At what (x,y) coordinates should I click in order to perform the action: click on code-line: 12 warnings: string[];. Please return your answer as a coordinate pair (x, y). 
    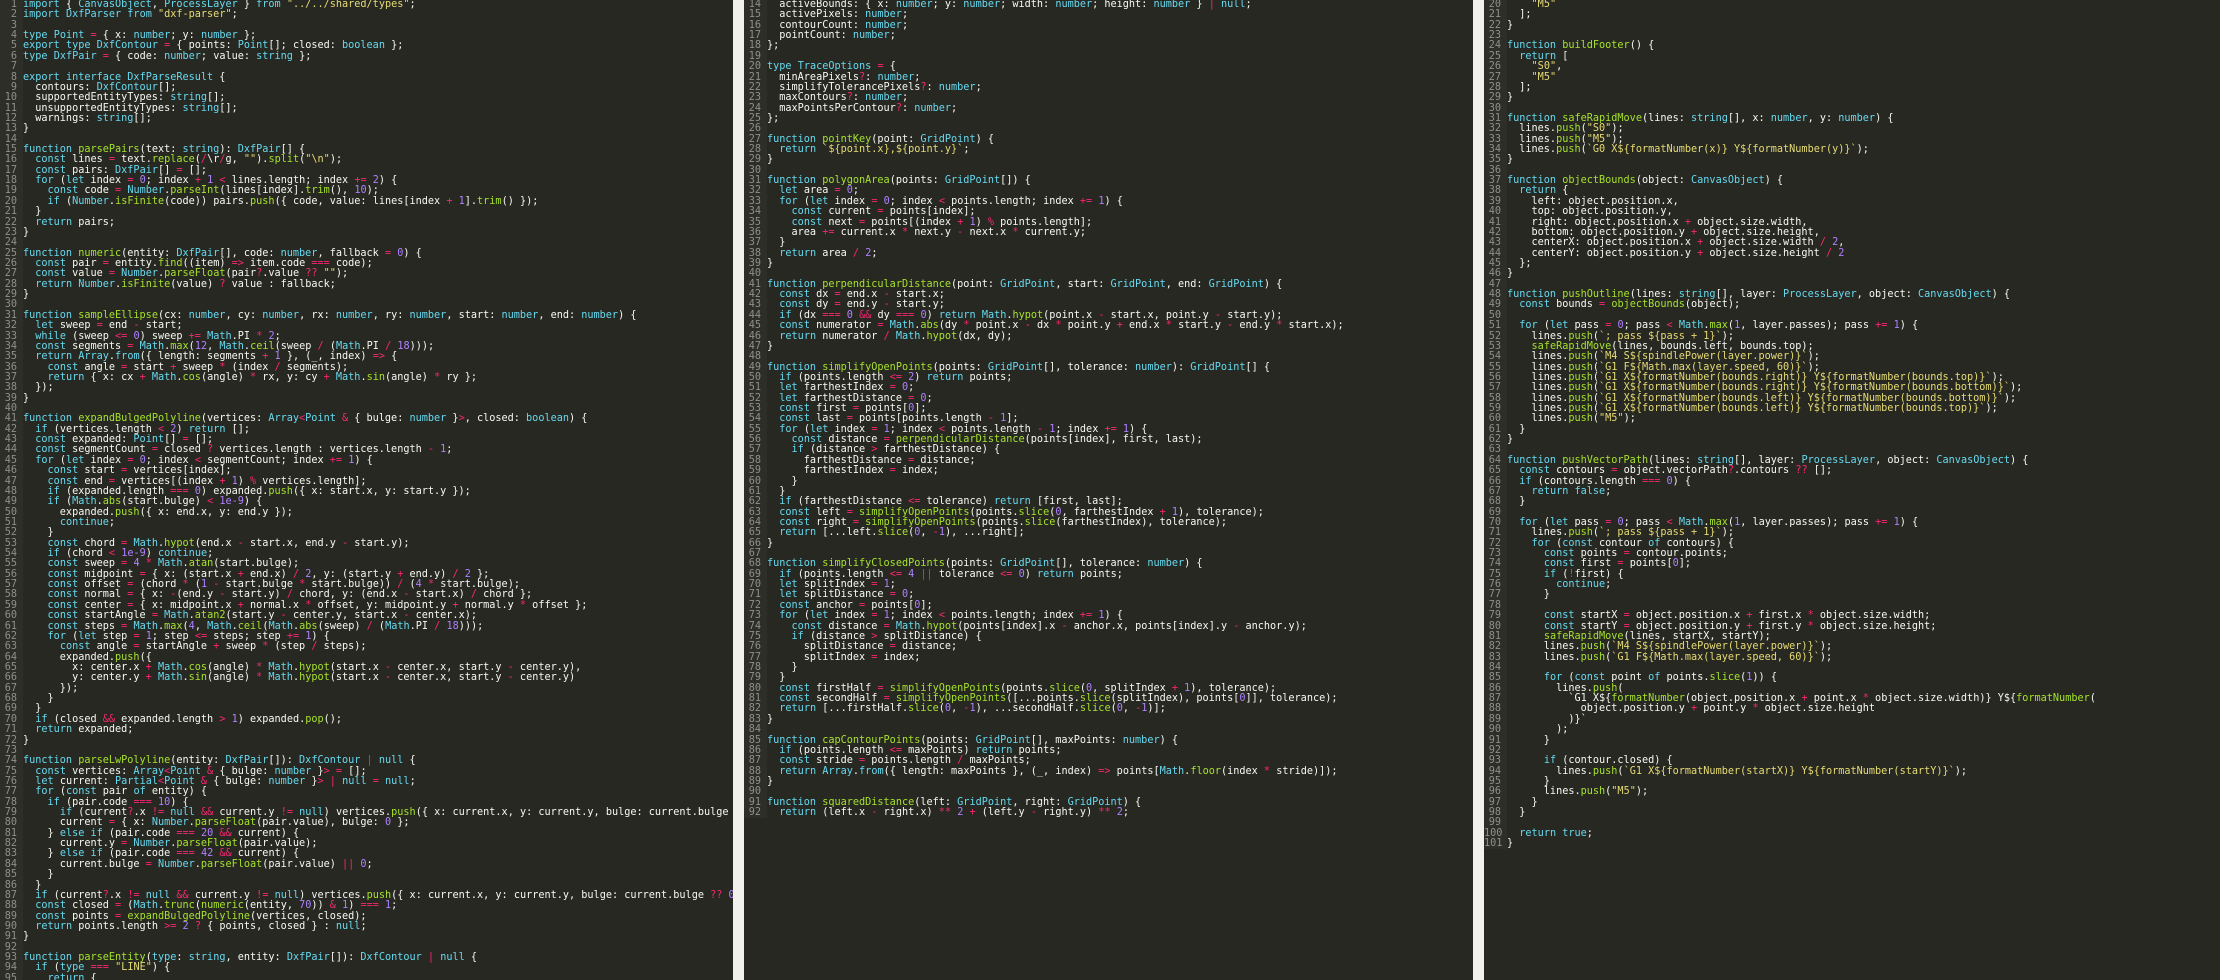
    Looking at the image, I should click on (366, 118).